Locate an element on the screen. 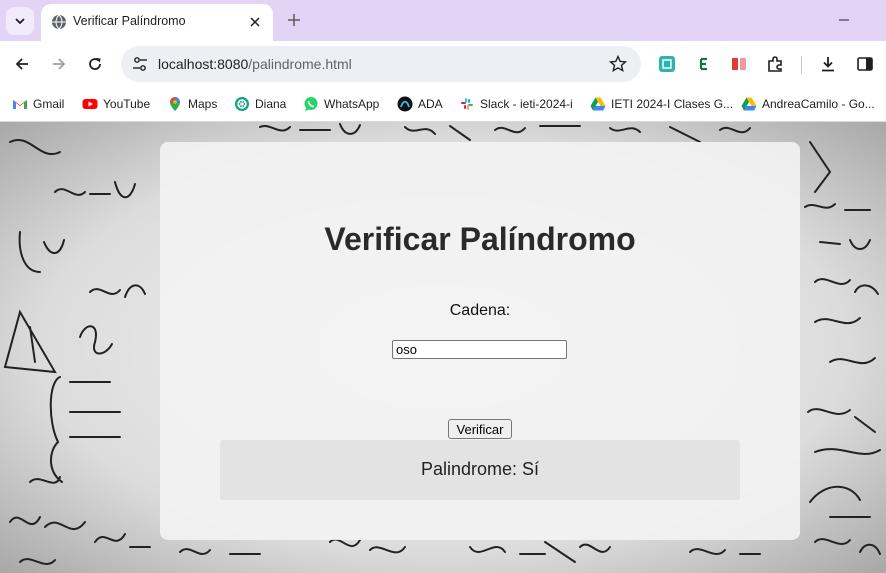 This screenshot has width=886, height=573. new-tab-button is located at coordinates (294, 20).